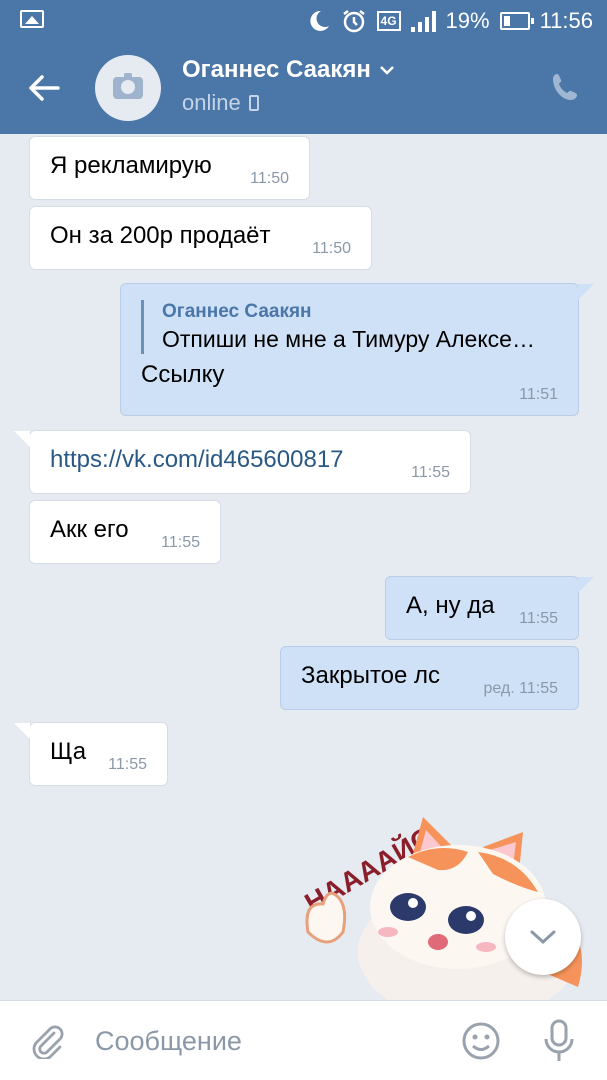 This screenshot has height=1080, width=607. I want to click on message-incoming: Акк его 11:55, so click(125, 532).